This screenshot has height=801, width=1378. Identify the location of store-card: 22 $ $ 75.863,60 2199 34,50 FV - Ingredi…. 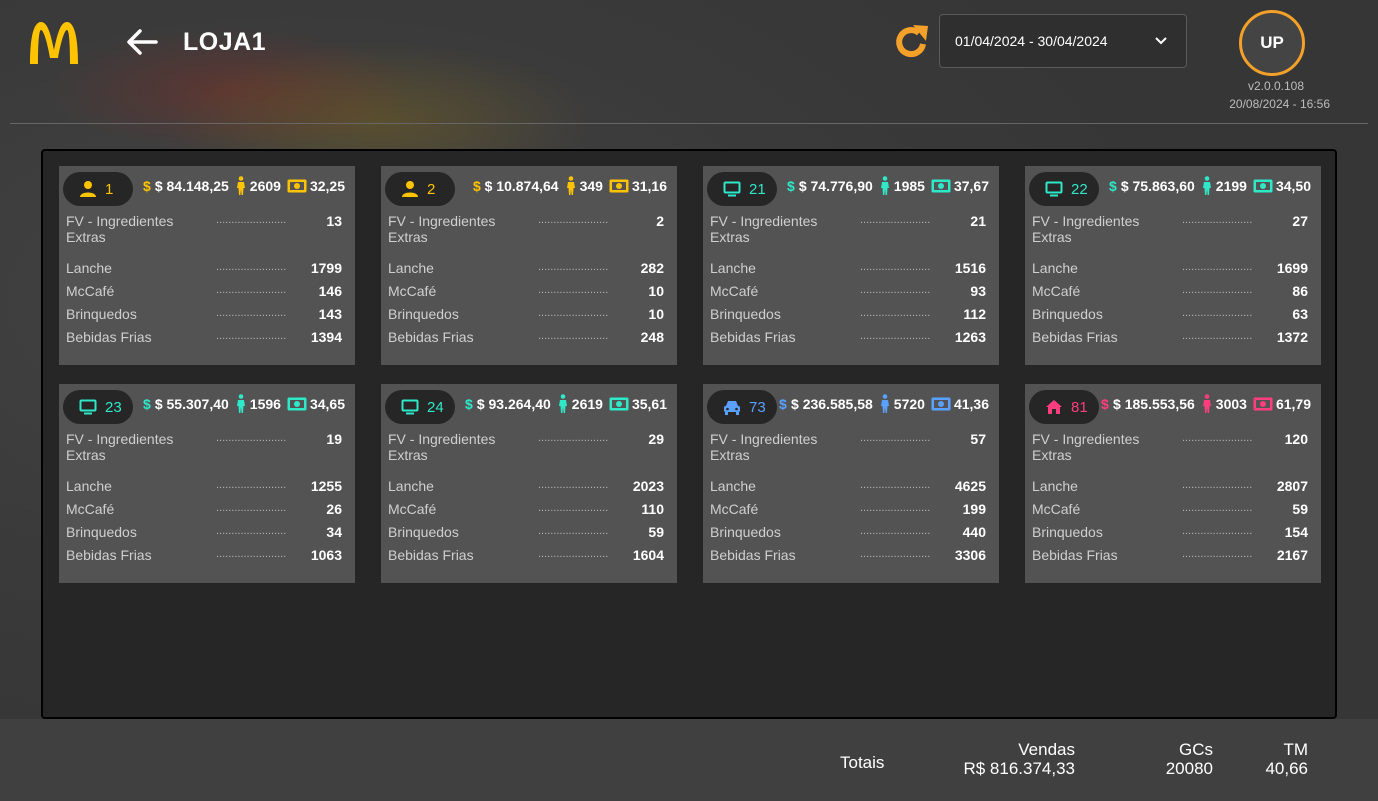
(1173, 265).